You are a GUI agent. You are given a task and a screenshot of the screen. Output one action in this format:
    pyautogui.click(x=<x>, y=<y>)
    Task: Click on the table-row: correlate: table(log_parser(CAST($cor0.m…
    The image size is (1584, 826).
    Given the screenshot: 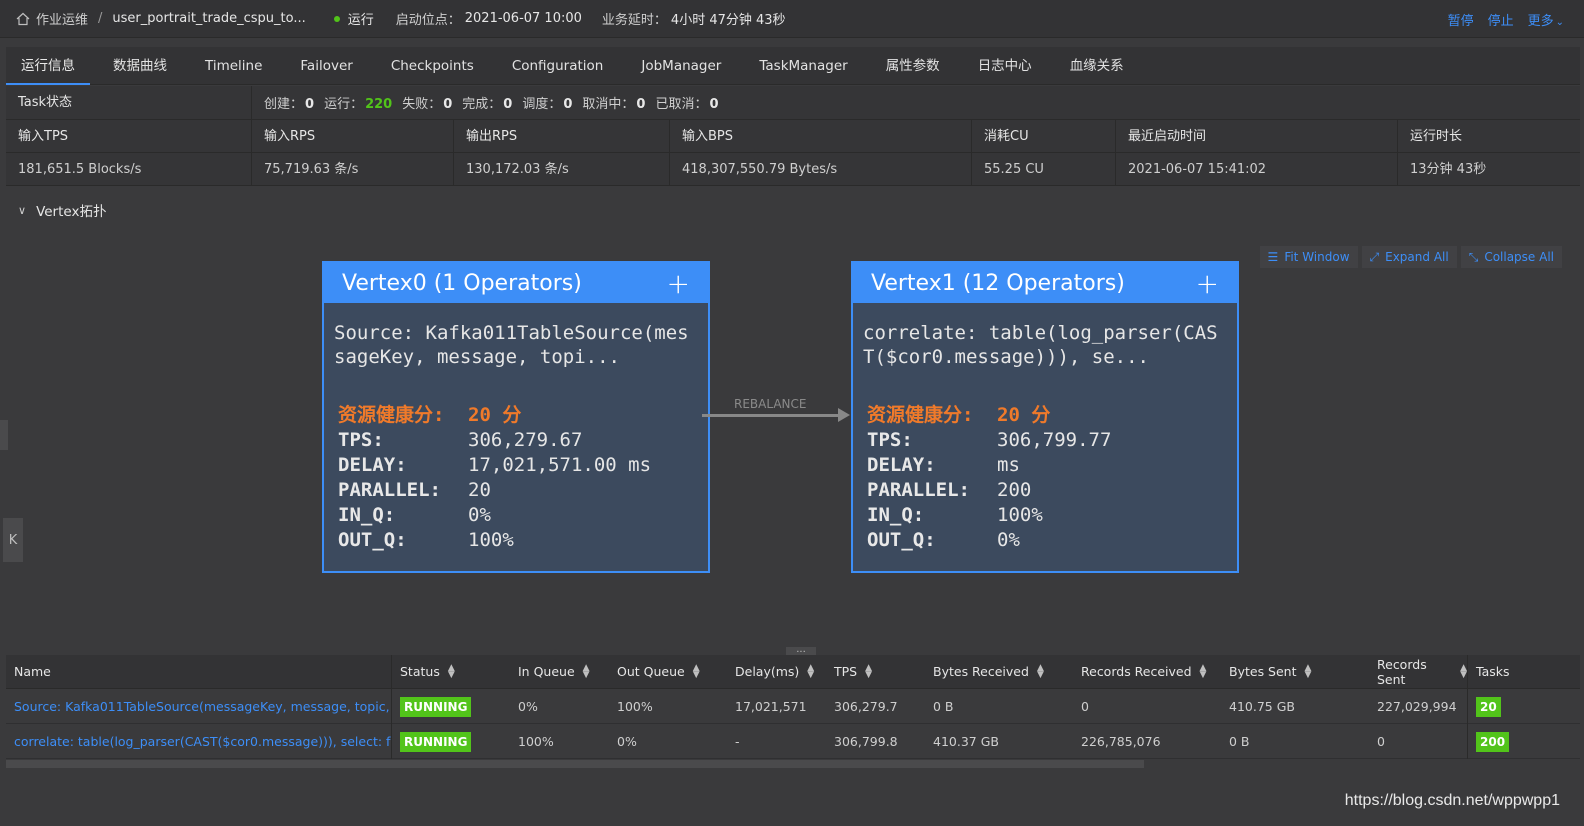 What is the action you would take?
    pyautogui.click(x=793, y=741)
    